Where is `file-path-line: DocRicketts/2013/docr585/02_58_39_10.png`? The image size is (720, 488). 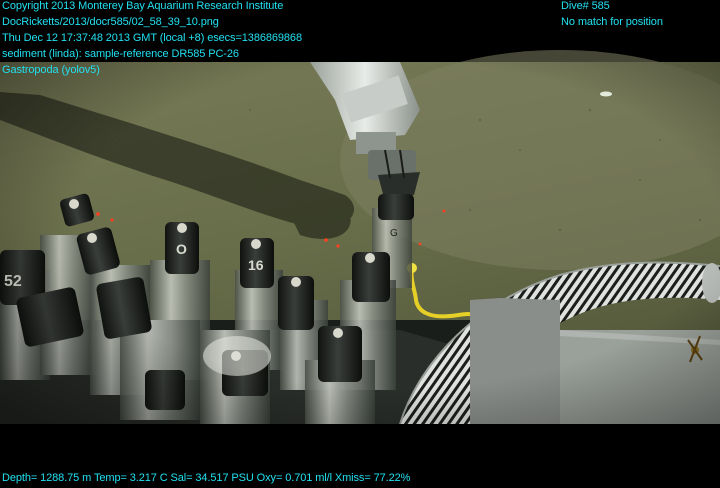
file-path-line: DocRicketts/2013/docr585/02_58_39_10.png is located at coordinates (110, 22).